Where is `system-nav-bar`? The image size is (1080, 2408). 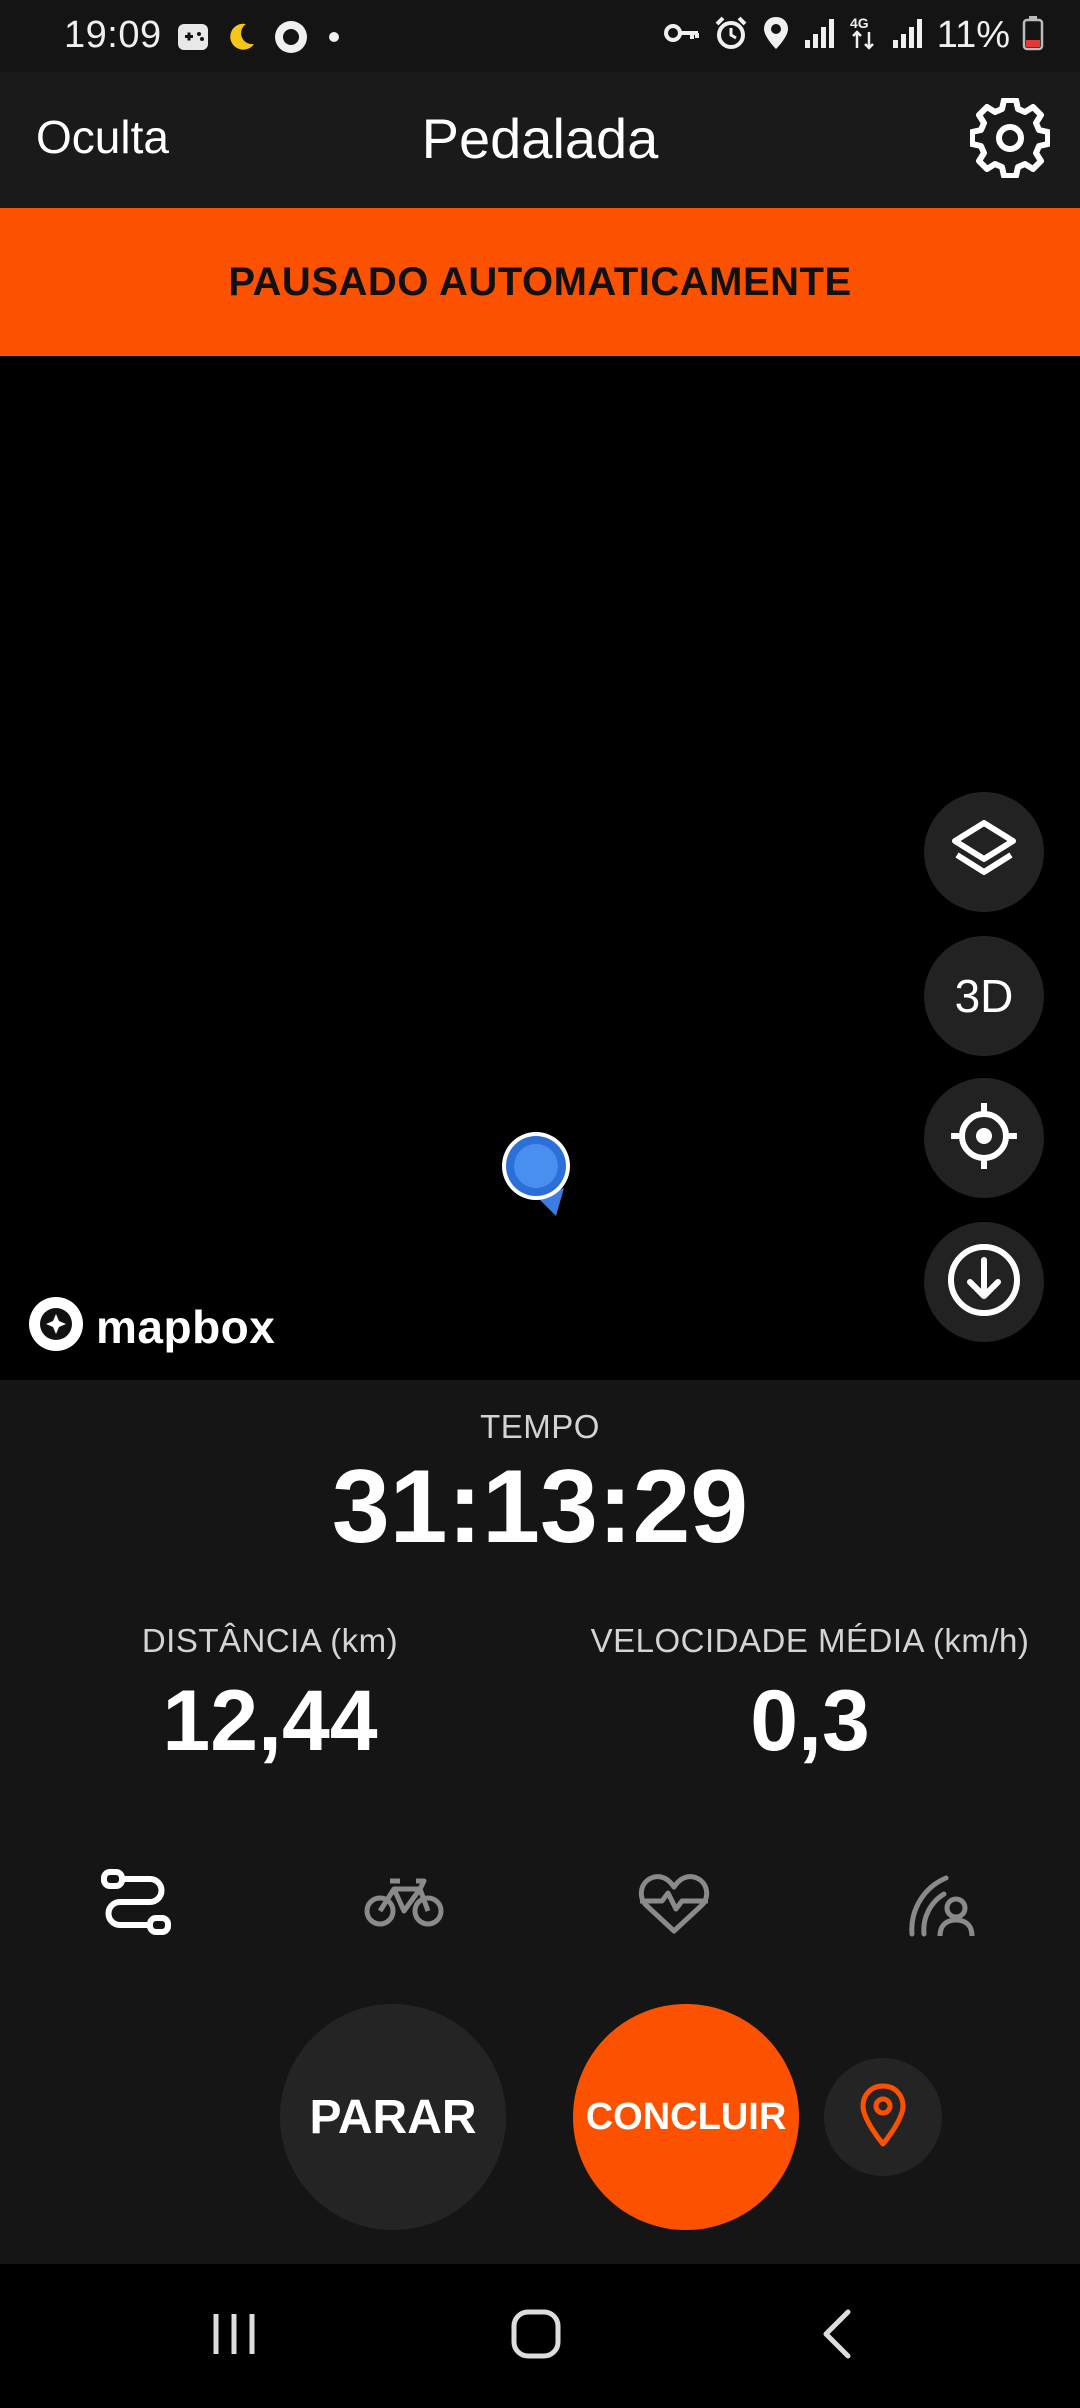 system-nav-bar is located at coordinates (540, 2336).